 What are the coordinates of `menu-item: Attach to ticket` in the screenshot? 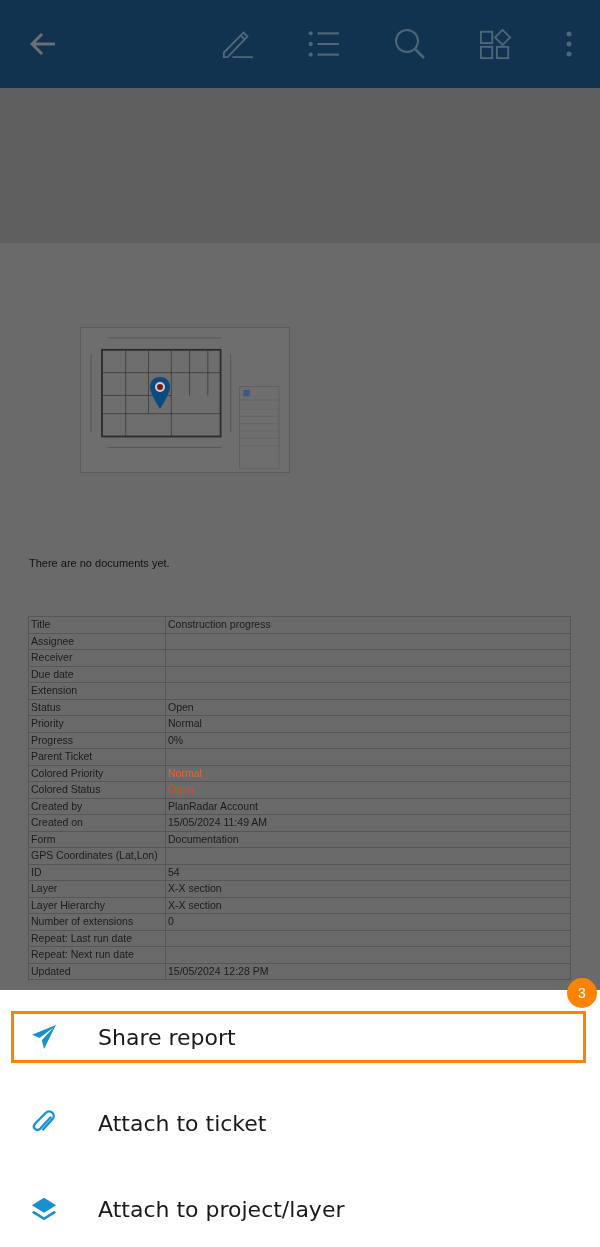 It's located at (298, 1123).